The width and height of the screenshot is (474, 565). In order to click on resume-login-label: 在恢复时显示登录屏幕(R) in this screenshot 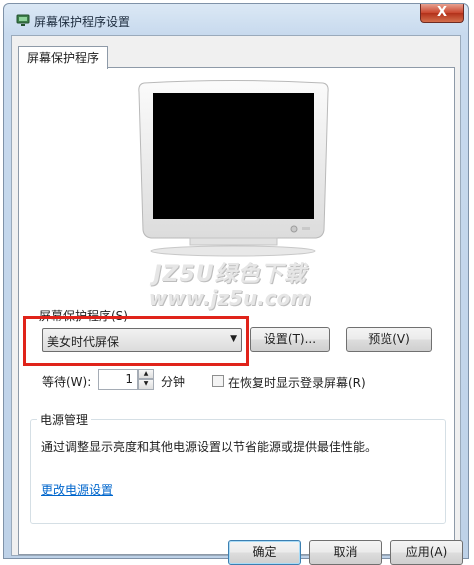, I will do `click(297, 382)`.